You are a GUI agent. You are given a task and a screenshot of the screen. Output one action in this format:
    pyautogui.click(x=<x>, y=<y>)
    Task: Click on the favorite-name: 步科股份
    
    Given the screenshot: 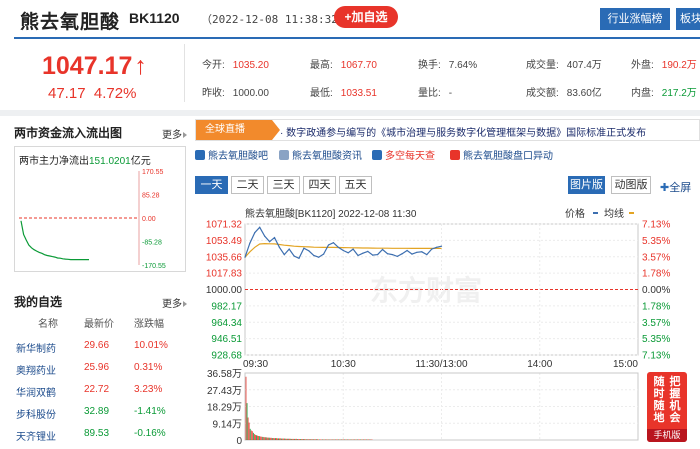 What is the action you would take?
    pyautogui.click(x=36, y=413)
    